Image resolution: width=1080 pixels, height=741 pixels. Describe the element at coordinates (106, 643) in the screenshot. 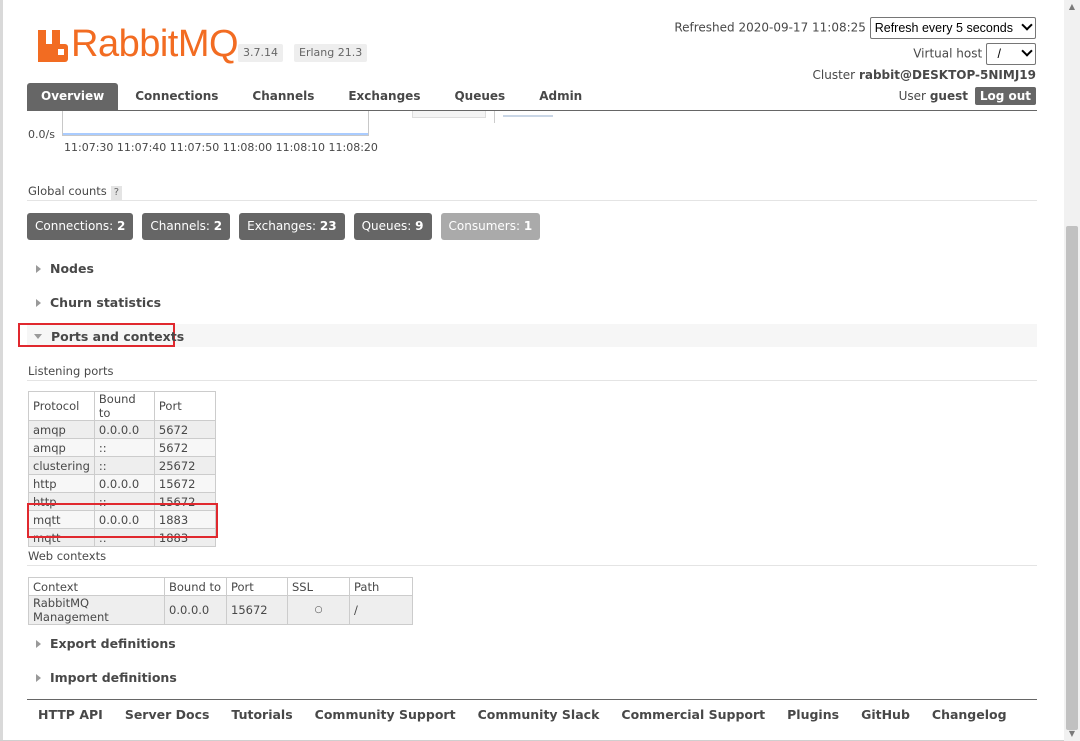

I see `section-export-toggle: Export definitions` at that location.